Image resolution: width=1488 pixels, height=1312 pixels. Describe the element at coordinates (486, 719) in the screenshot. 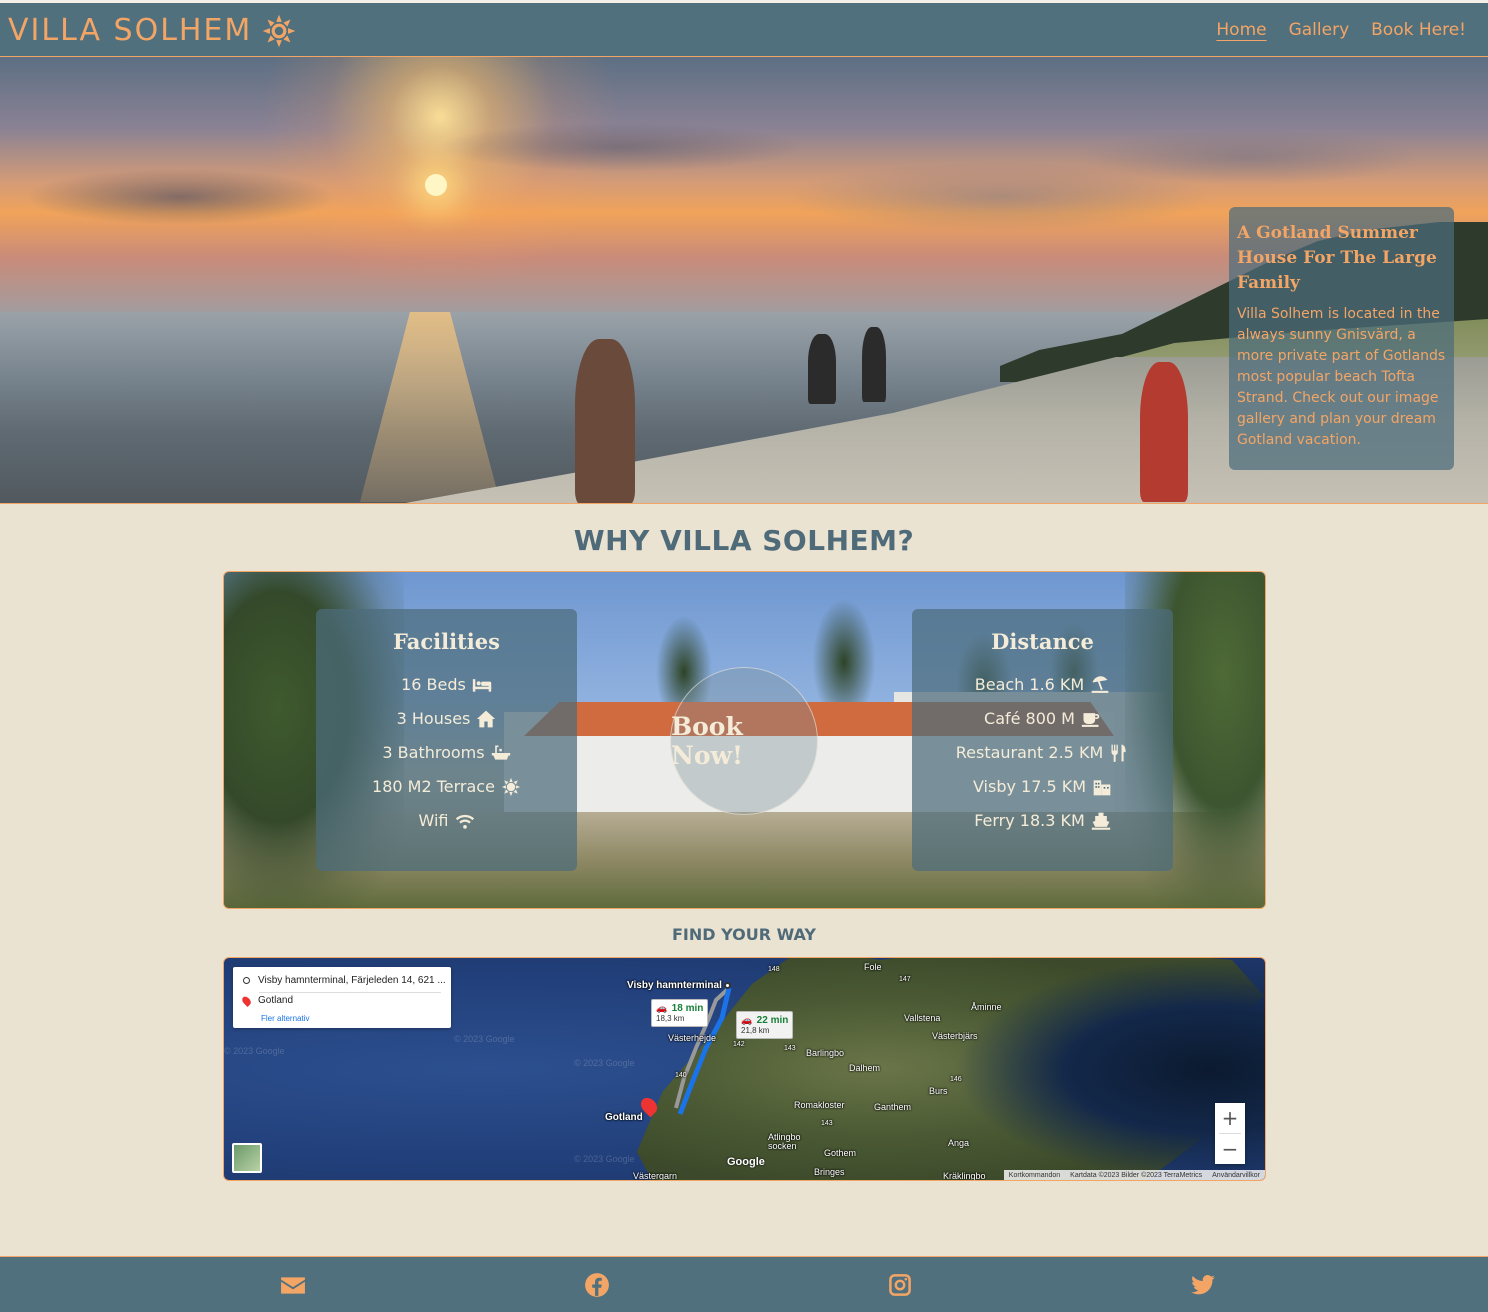

I see `house-icon` at that location.